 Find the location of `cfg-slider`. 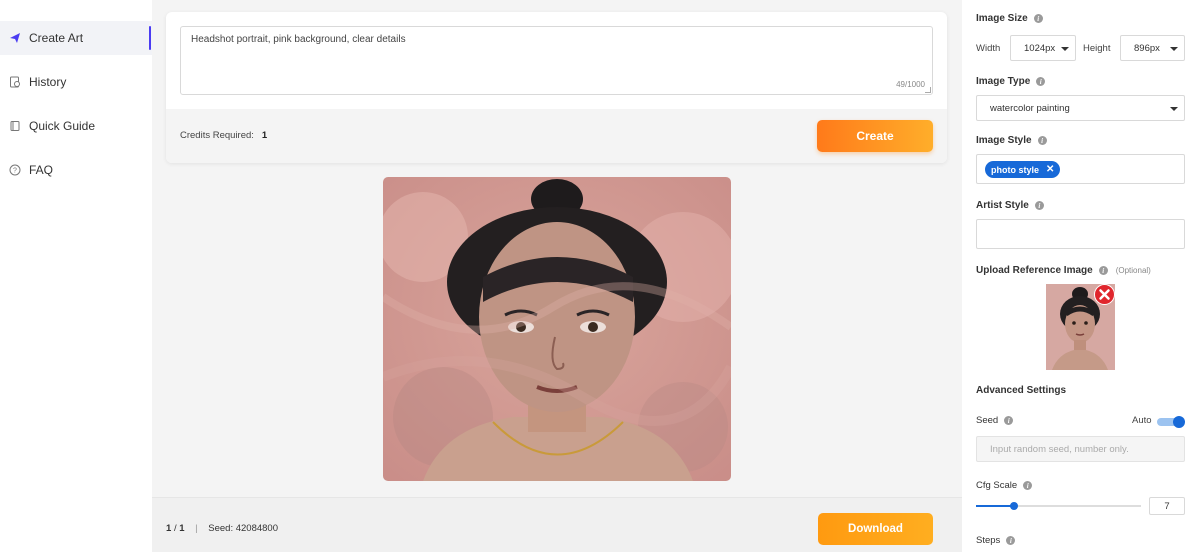

cfg-slider is located at coordinates (1058, 506).